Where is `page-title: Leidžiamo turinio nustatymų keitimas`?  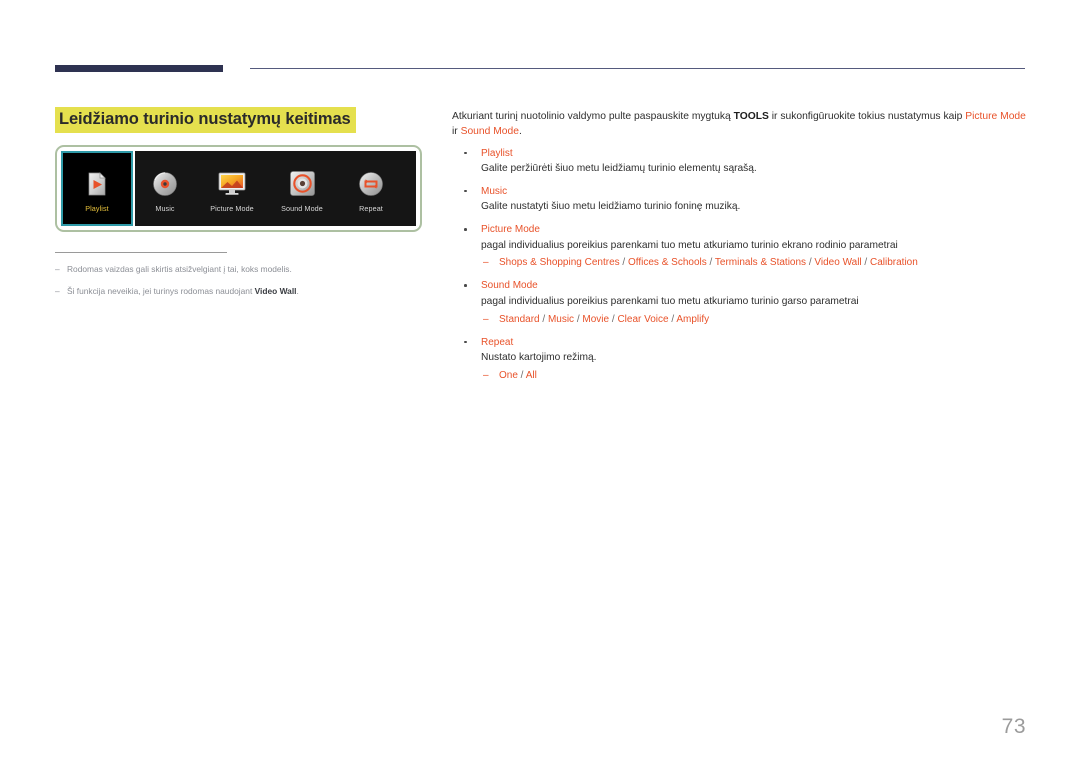 page-title: Leidžiamo turinio nustatymų keitimas is located at coordinates (205, 120).